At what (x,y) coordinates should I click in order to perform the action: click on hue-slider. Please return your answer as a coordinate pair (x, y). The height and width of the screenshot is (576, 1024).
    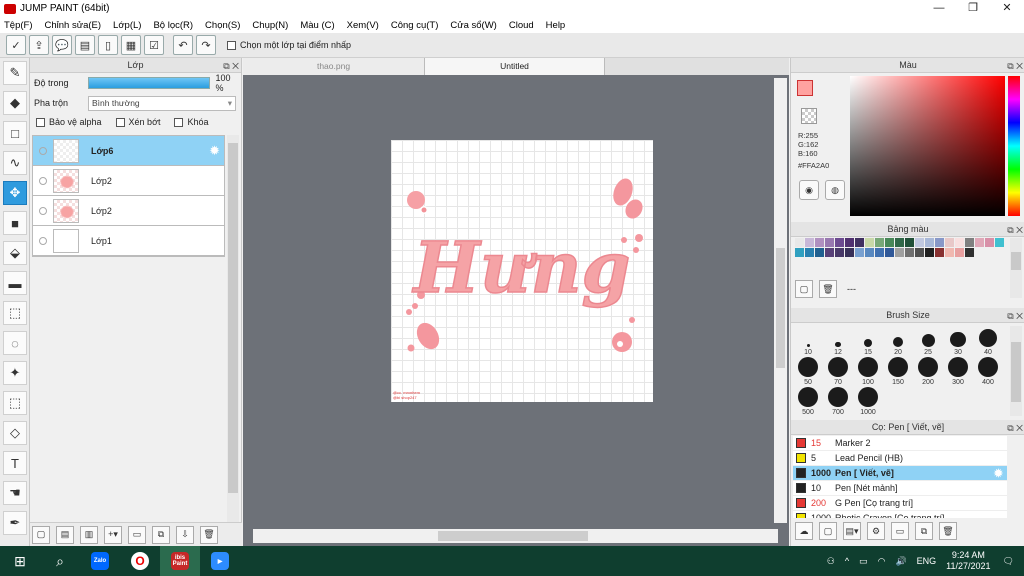
    Looking at the image, I should click on (1014, 146).